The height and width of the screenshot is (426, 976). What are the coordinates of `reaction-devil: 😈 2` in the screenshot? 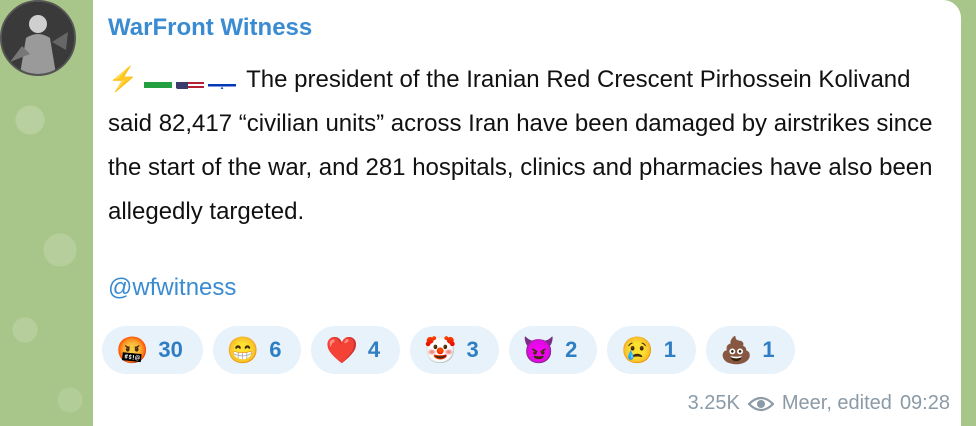 It's located at (553, 350).